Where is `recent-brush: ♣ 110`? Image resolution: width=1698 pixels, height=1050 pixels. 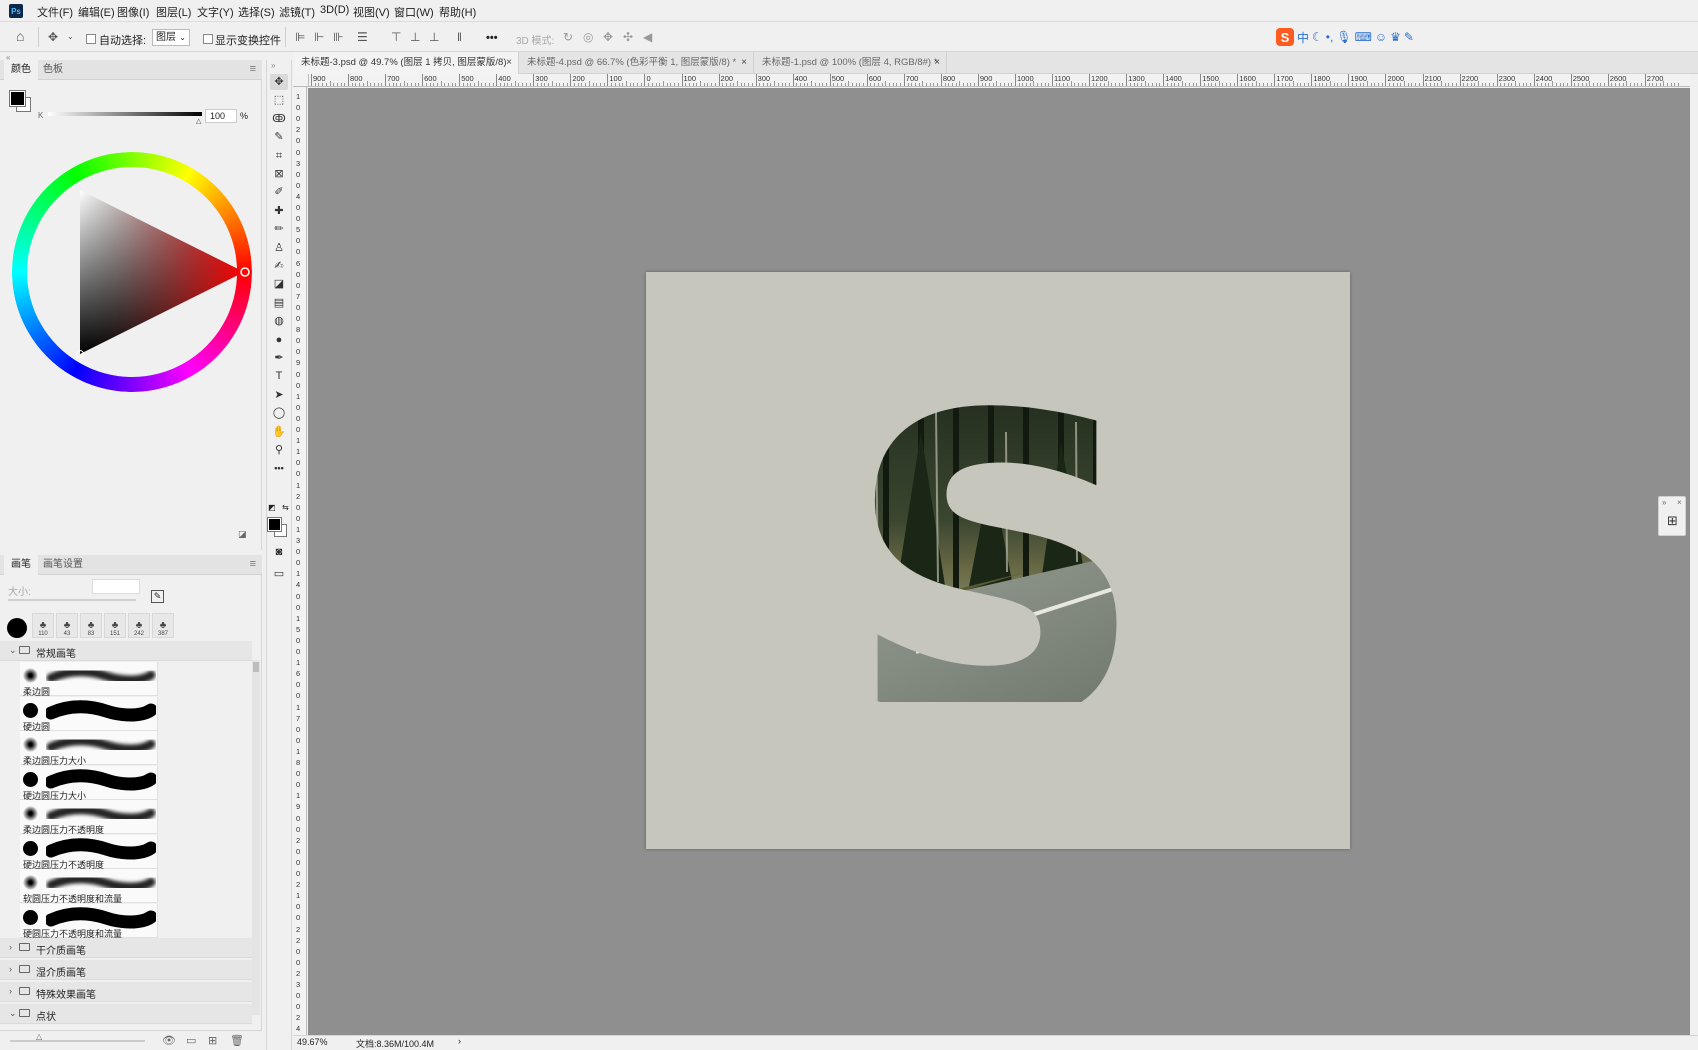
recent-brush: ♣ 110 is located at coordinates (43, 625).